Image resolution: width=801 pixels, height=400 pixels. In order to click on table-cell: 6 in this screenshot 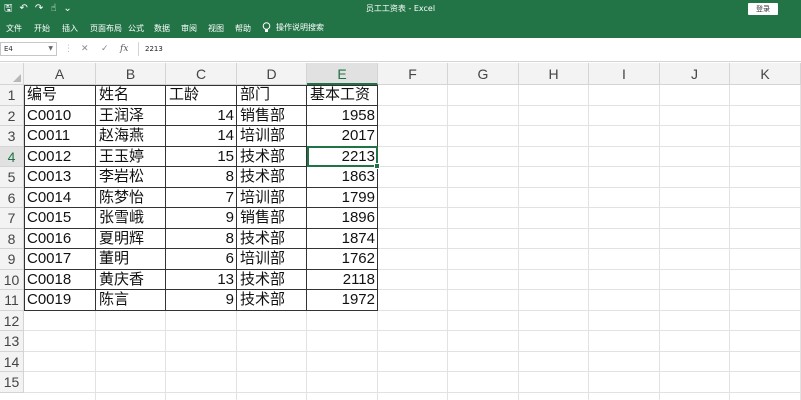, I will do `click(201, 259)`.